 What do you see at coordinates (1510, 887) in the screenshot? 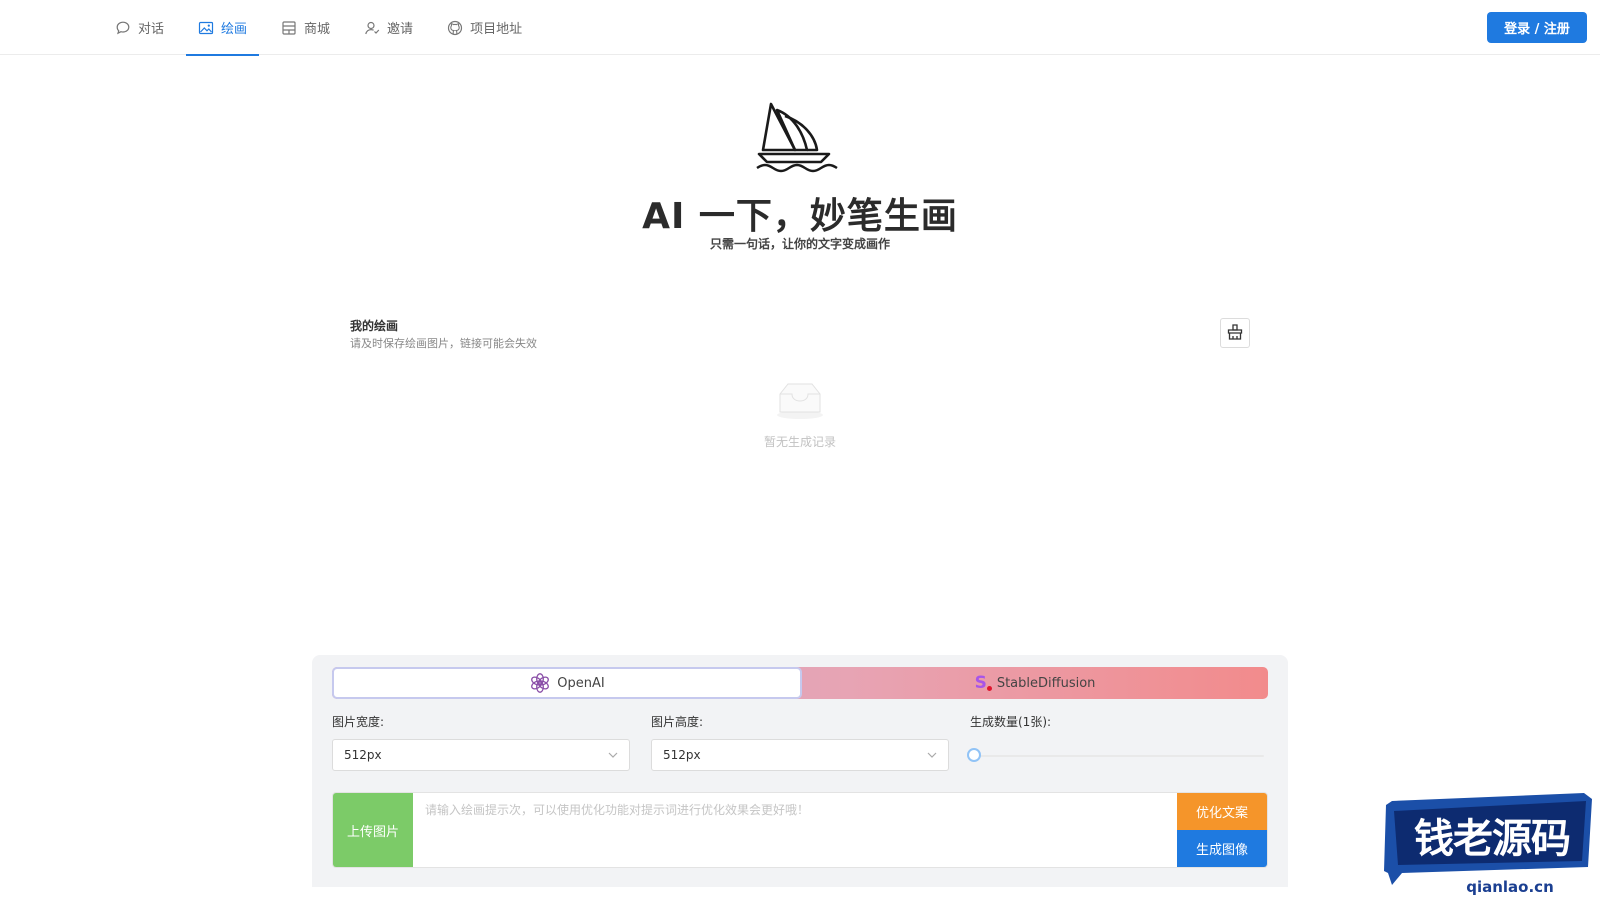
I see `watermark-domain: qianlao.cn` at bounding box center [1510, 887].